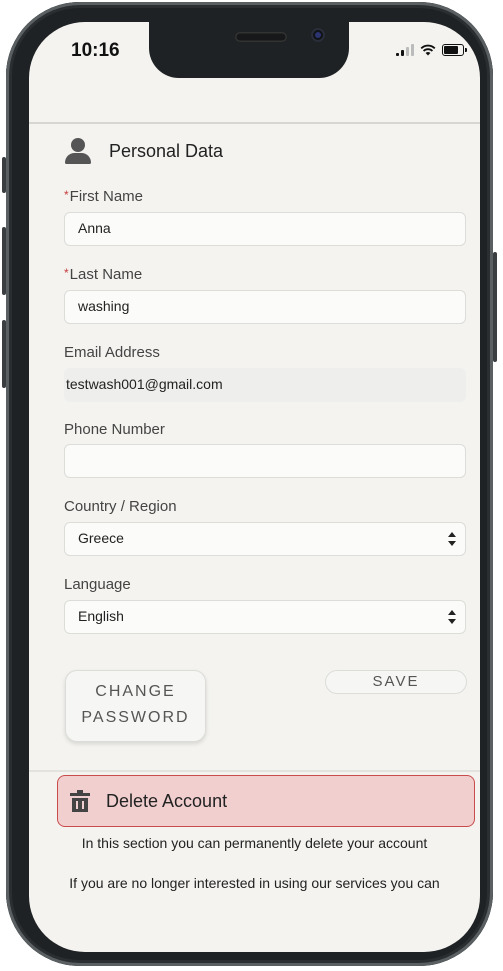 This screenshot has height=971, width=503. I want to click on mute-switch, so click(4, 175).